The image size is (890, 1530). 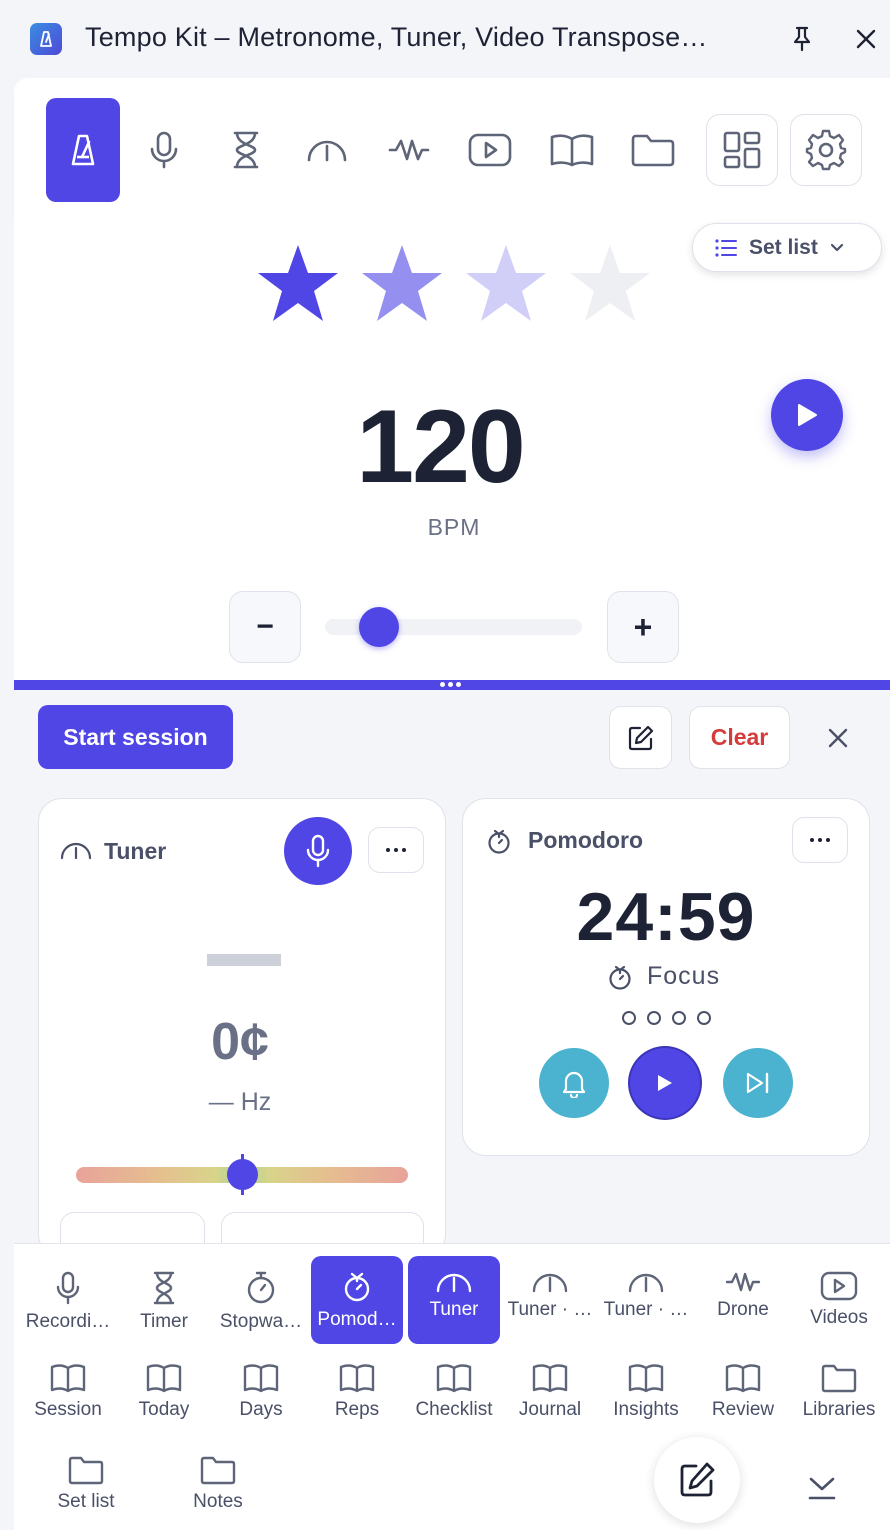 What do you see at coordinates (318, 851) in the screenshot?
I see `tuner-mic-button` at bounding box center [318, 851].